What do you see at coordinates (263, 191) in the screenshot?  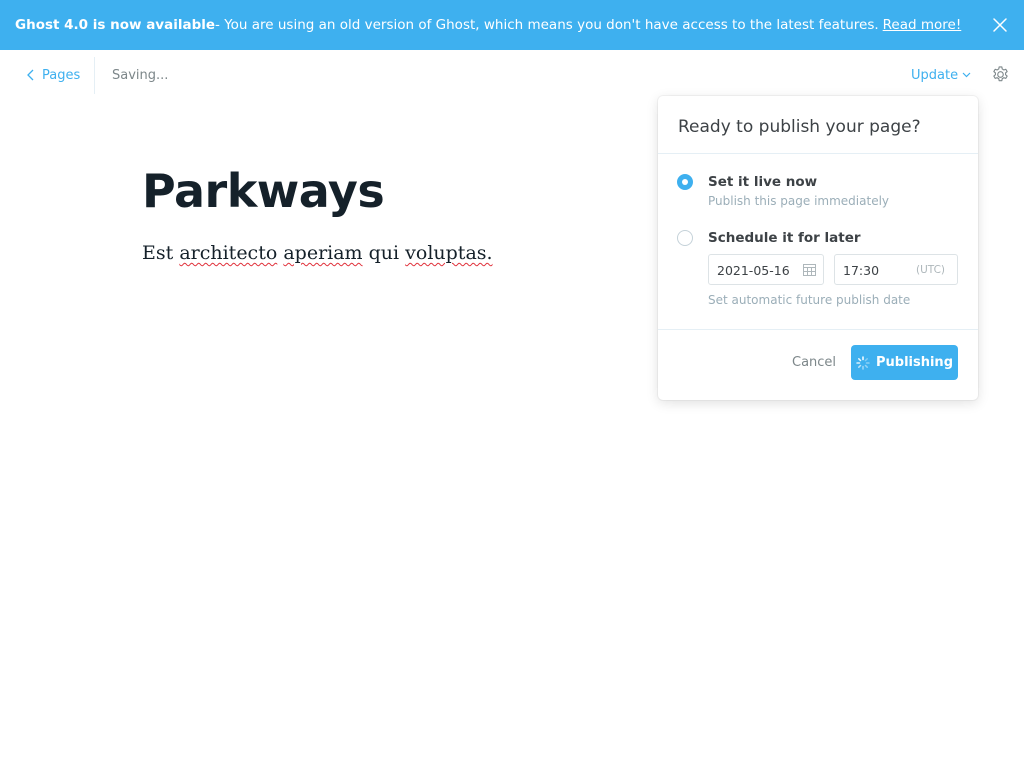 I see `post-title: Parkways` at bounding box center [263, 191].